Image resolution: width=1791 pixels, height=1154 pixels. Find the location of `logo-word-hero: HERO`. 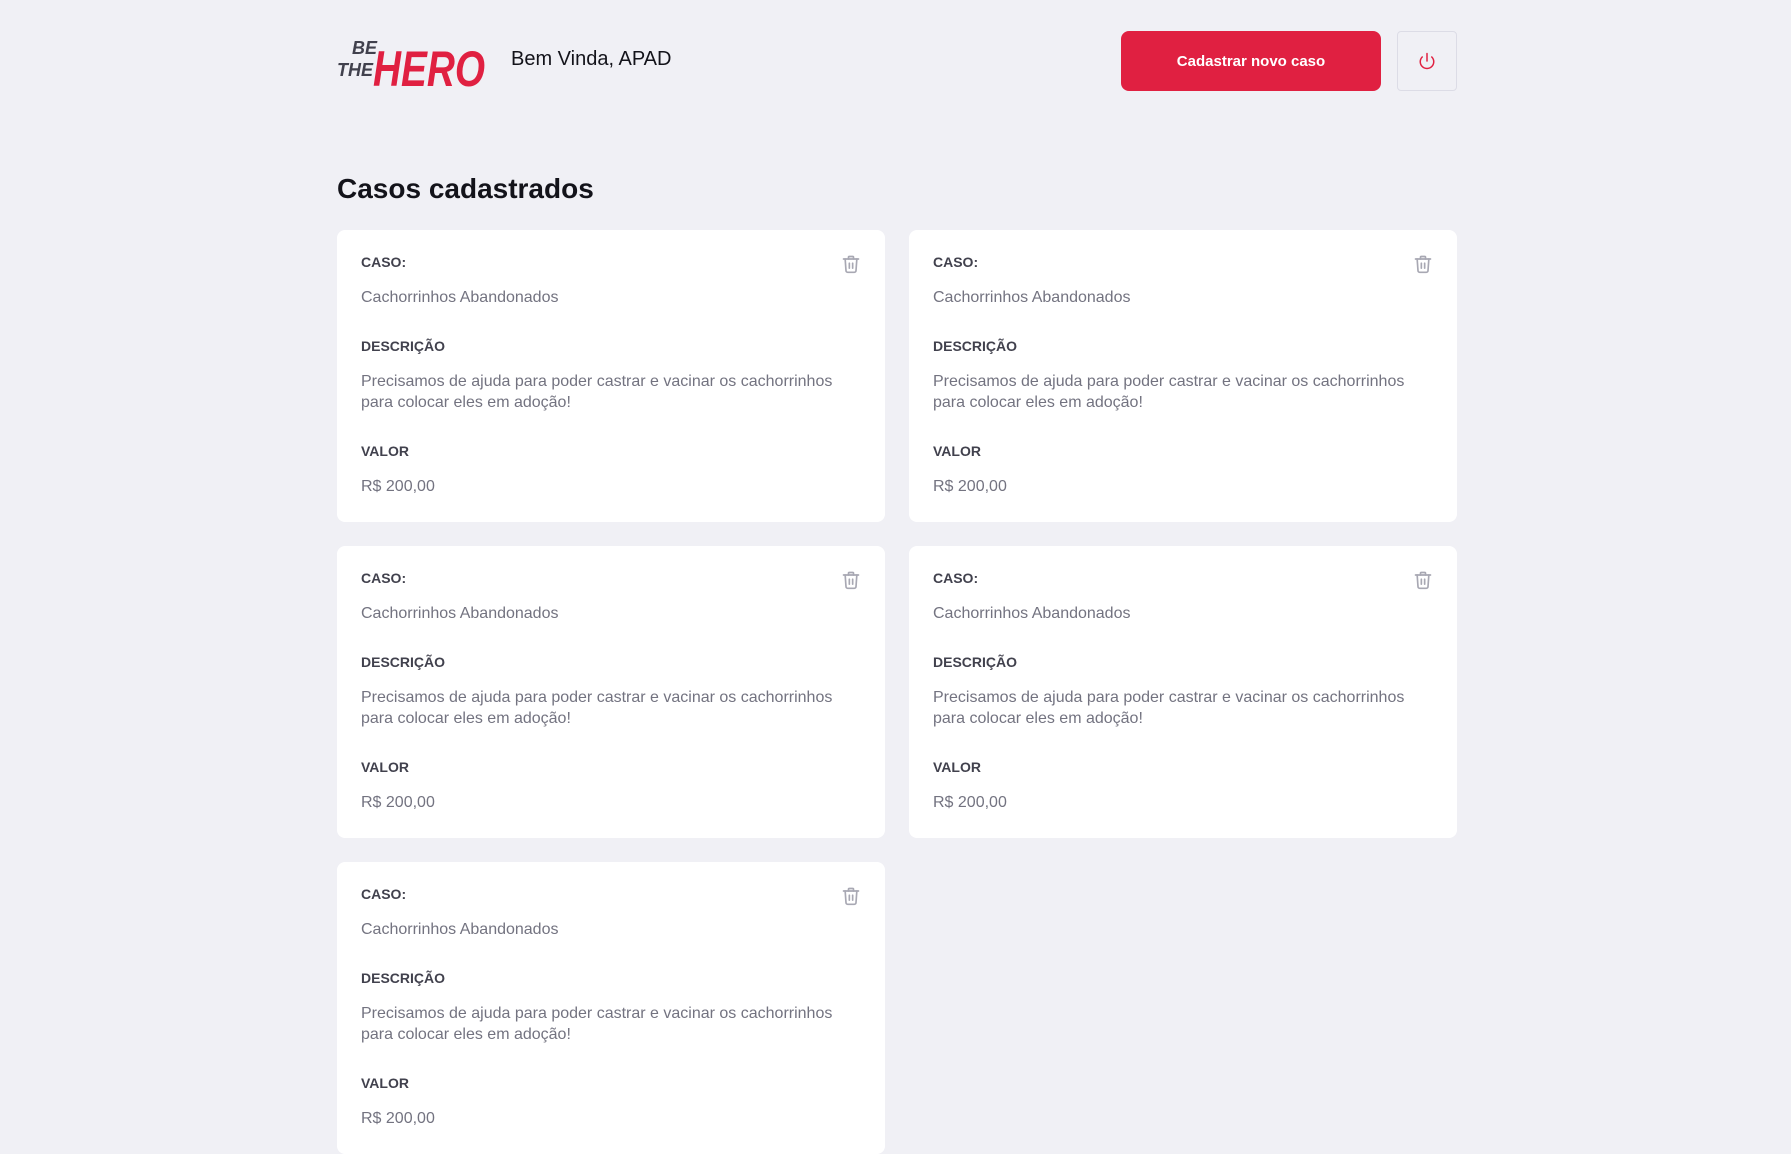

logo-word-hero: HERO is located at coordinates (429, 67).